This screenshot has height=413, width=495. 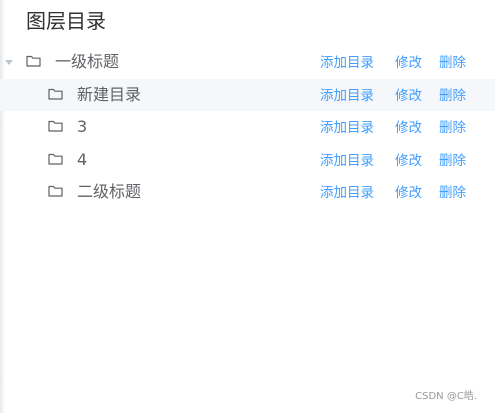 I want to click on tree-node-level2: 4 添加目录 修改 删除, so click(x=247, y=160).